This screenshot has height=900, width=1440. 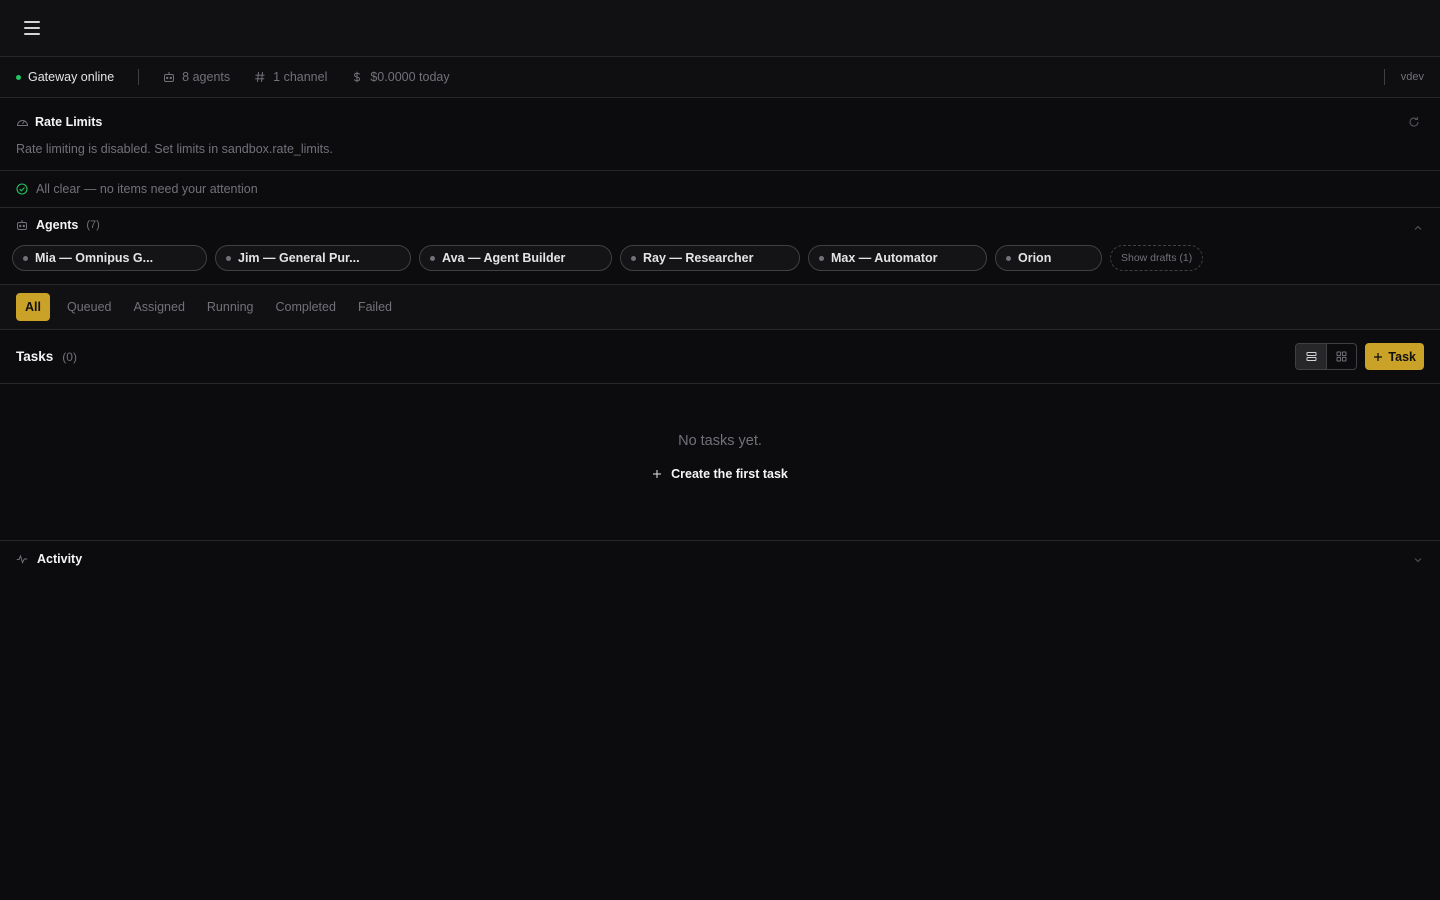 I want to click on agent-chip: Max — Automator, so click(x=897, y=258).